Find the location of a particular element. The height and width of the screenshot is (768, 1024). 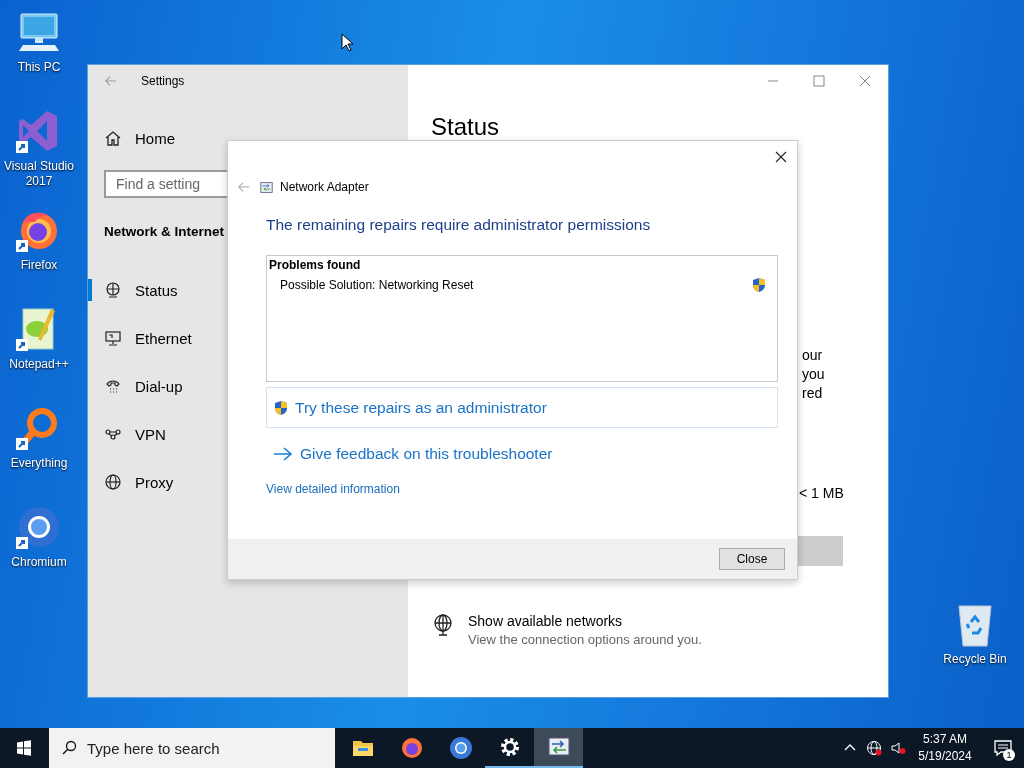

body-text: our is located at coordinates (813, 355).